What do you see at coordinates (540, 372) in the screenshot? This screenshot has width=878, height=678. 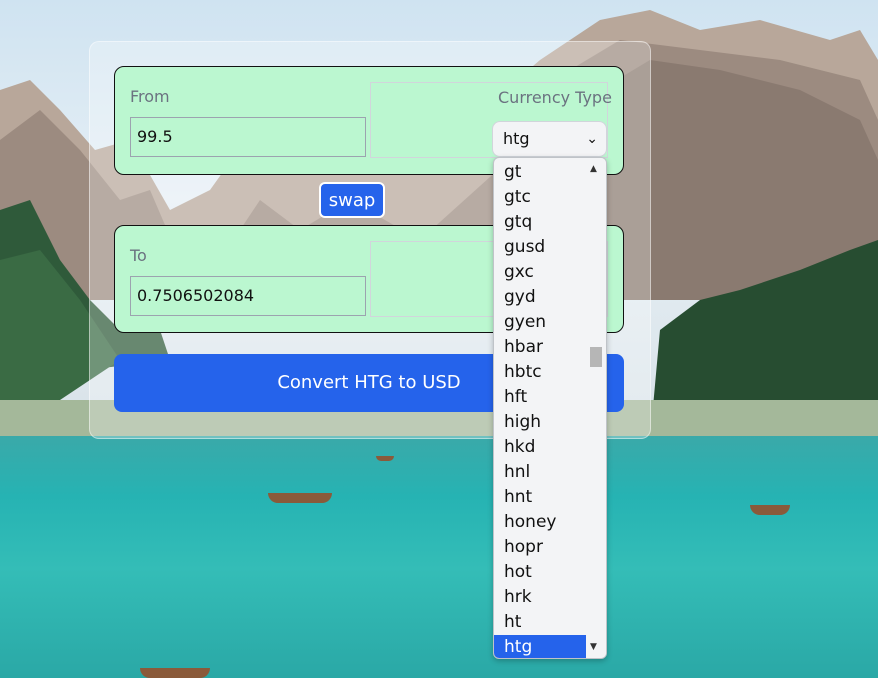 I see `dropdown-option-hbtc: hbtc` at bounding box center [540, 372].